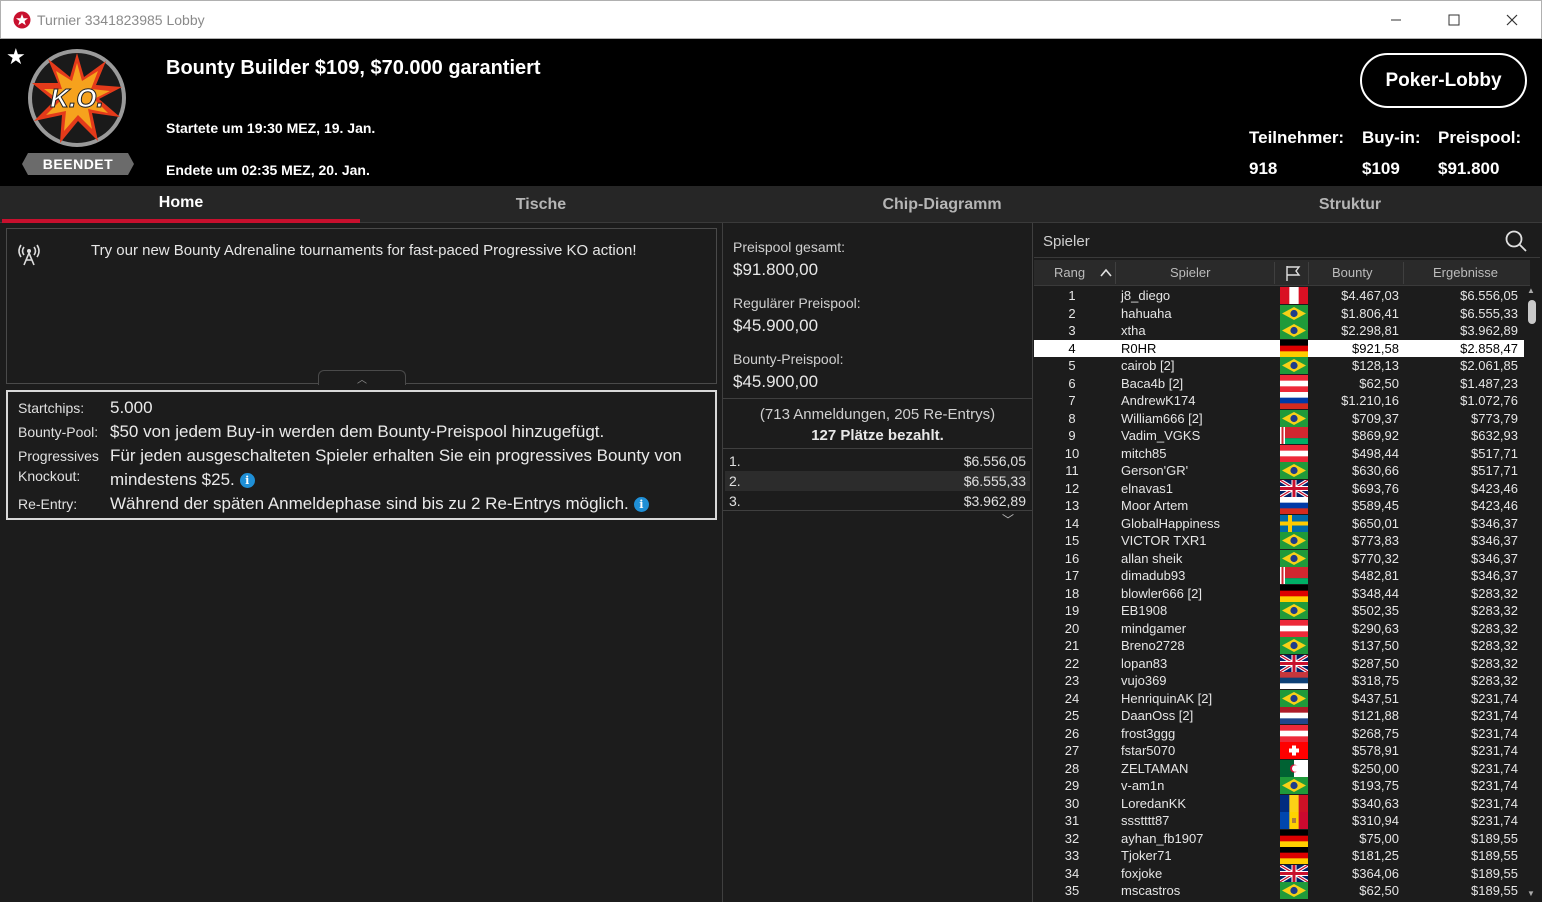  I want to click on player-row: 23 vujo369 $318,75 $283,32, so click(1279, 681).